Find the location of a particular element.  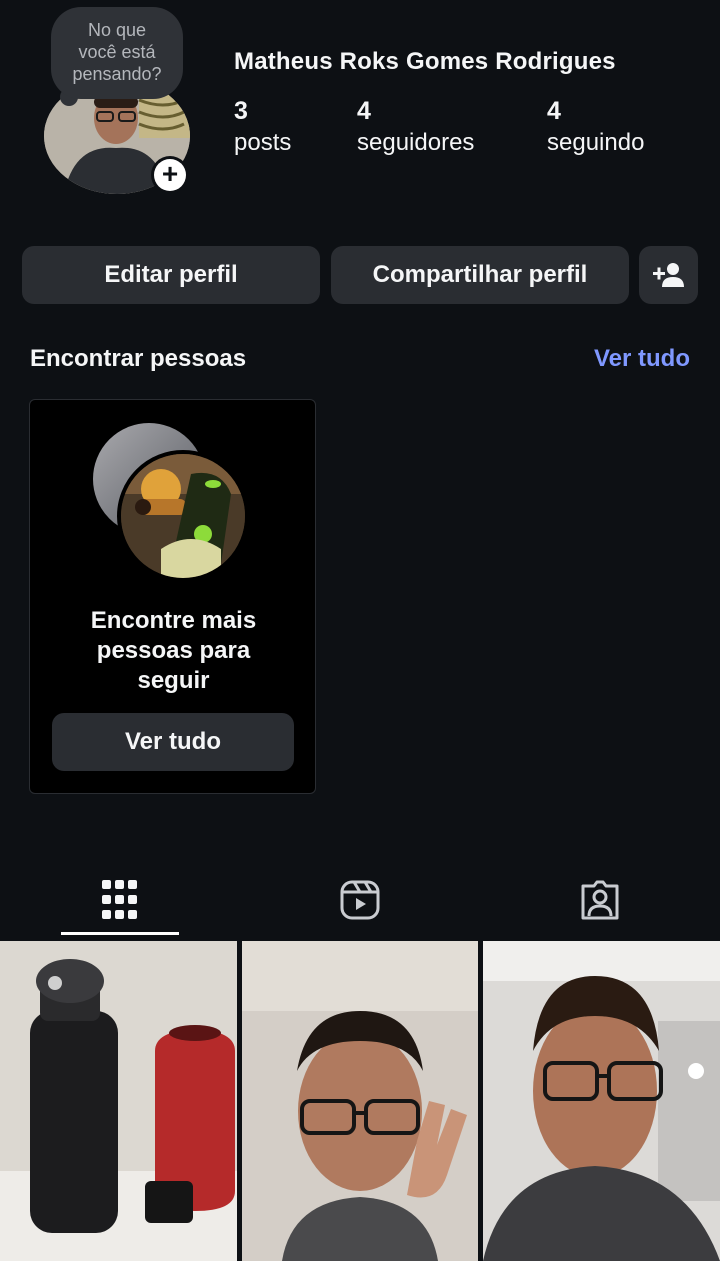

grid-icon is located at coordinates (119, 899).